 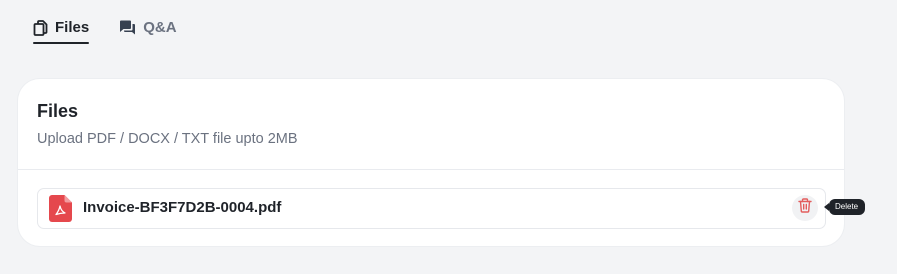 I want to click on trash-icon, so click(x=805, y=208).